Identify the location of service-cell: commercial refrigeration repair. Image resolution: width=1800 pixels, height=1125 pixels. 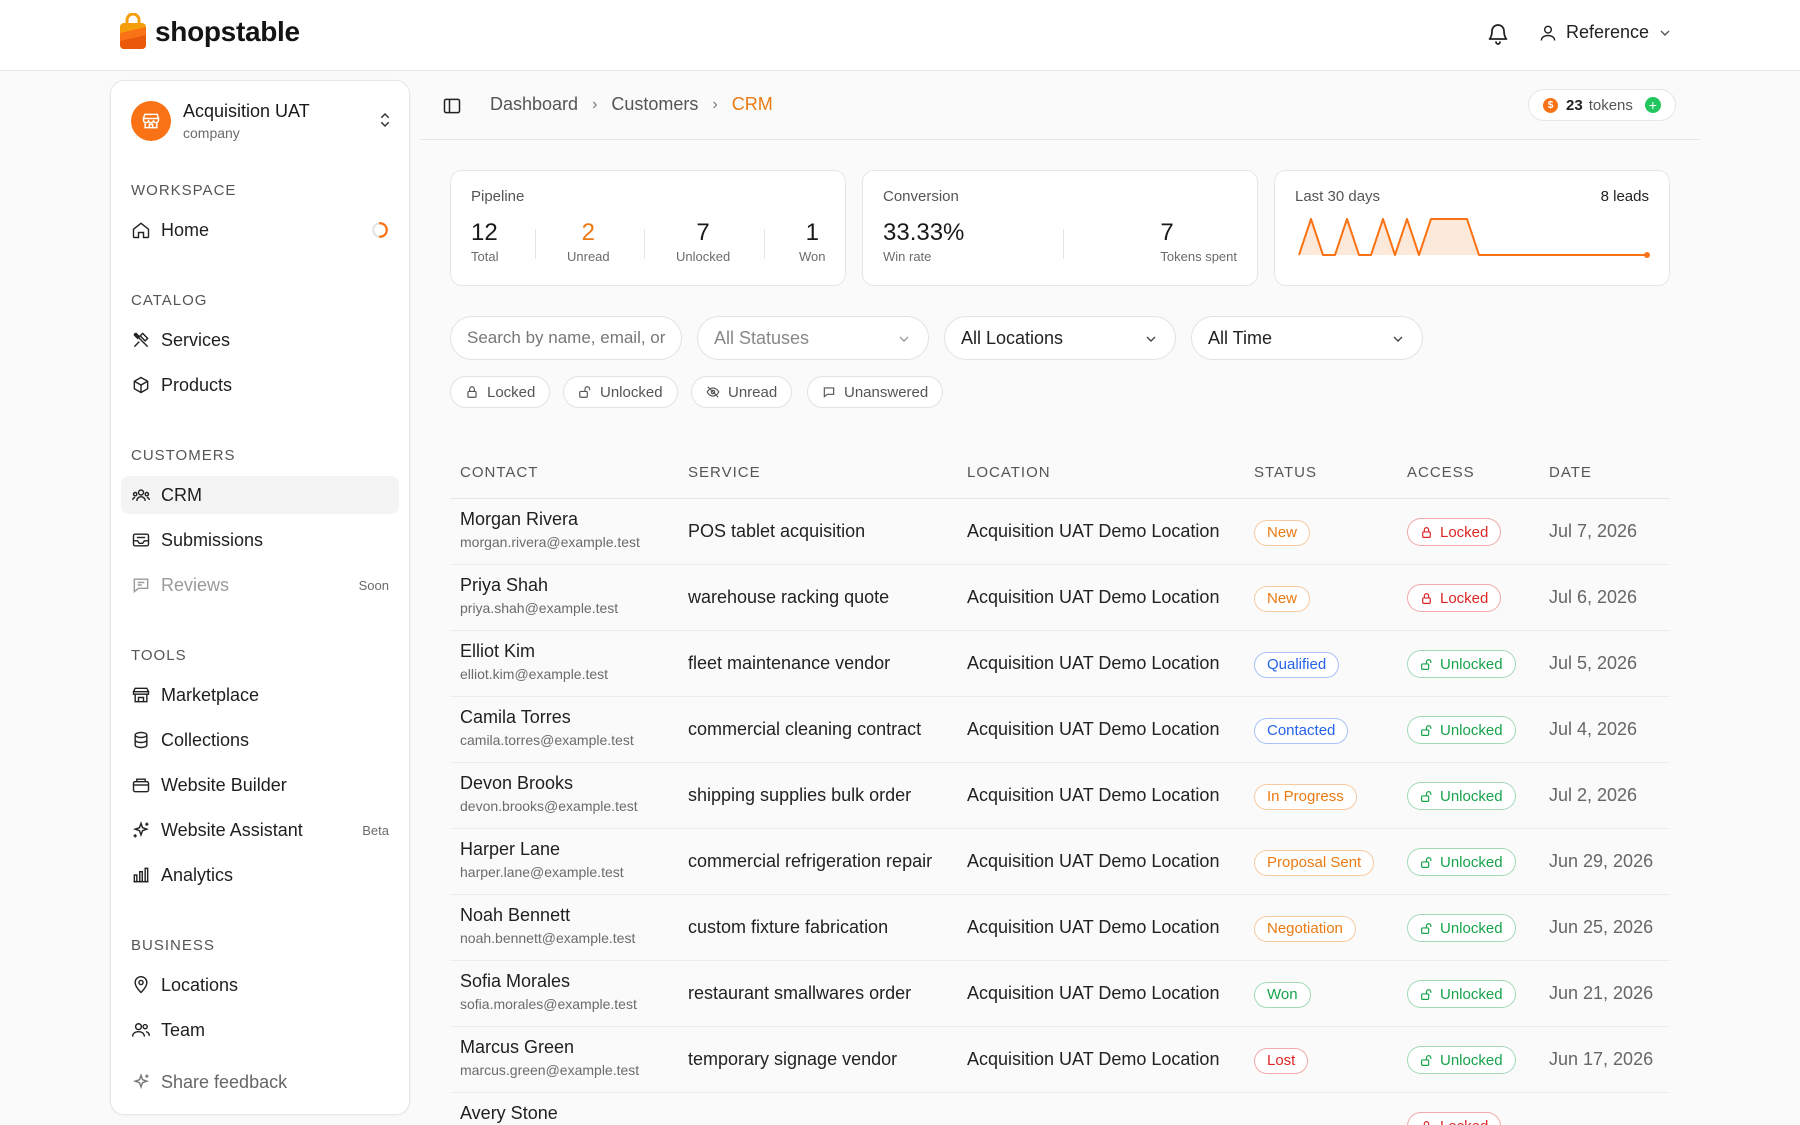
(810, 861).